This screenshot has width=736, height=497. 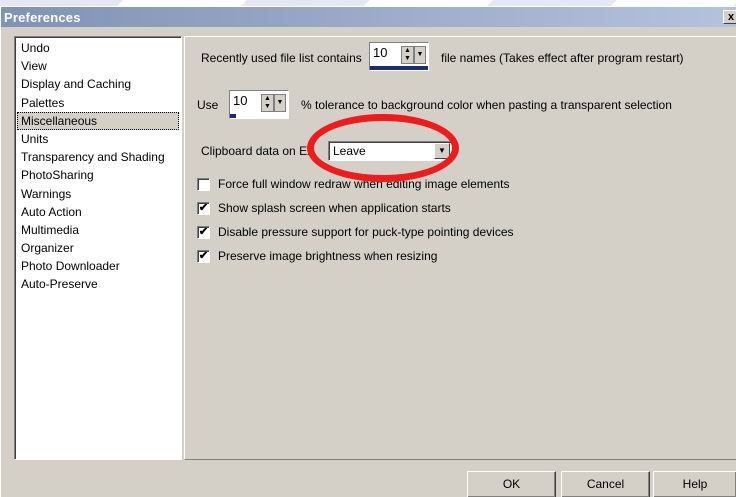 I want to click on category-item-view: View, so click(x=98, y=66).